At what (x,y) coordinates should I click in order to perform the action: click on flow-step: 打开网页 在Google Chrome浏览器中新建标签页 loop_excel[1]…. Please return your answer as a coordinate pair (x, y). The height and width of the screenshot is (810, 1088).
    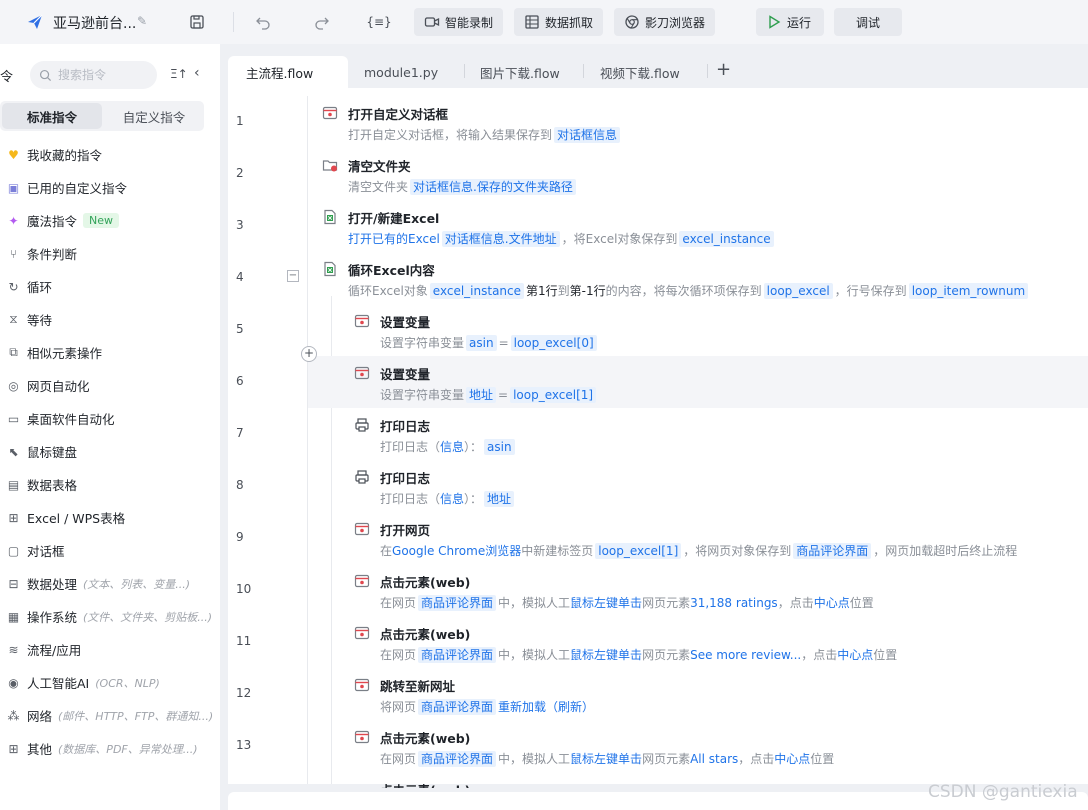
    Looking at the image, I should click on (698, 538).